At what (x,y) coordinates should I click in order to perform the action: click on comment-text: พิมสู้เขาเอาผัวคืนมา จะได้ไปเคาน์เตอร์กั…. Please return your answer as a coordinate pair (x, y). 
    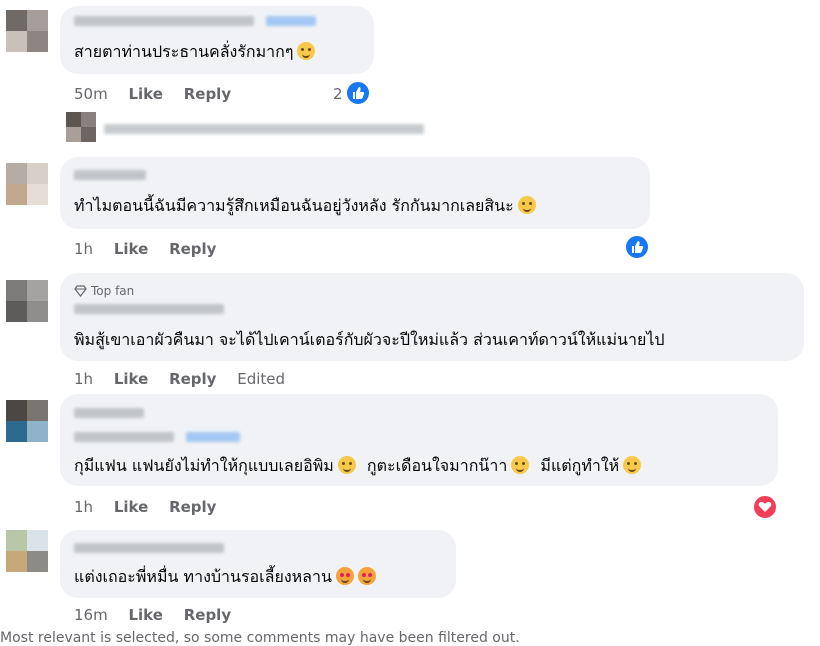
    Looking at the image, I should click on (369, 339).